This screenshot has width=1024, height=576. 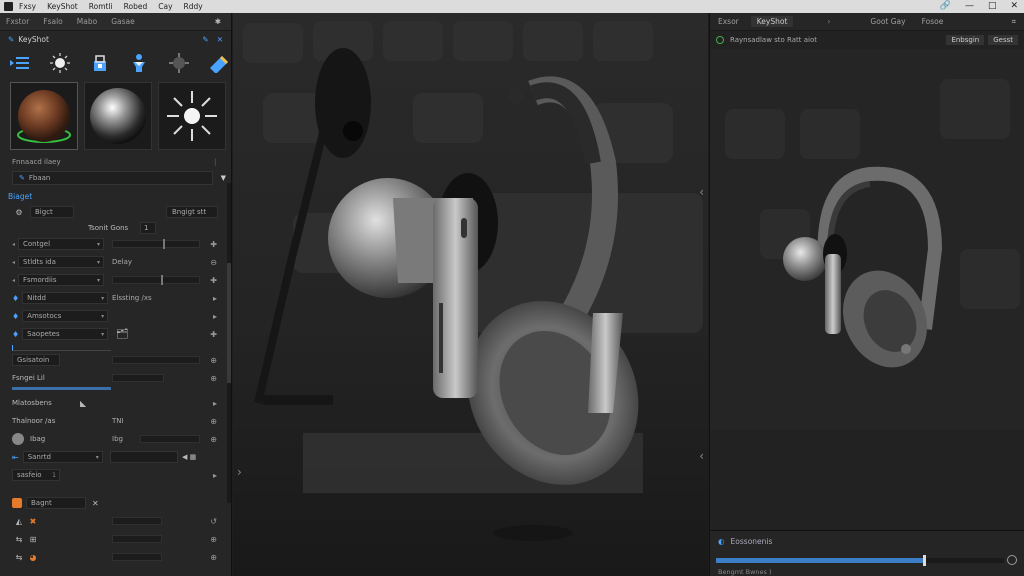 I want to click on pin-icon: ✱, so click(x=218, y=21).